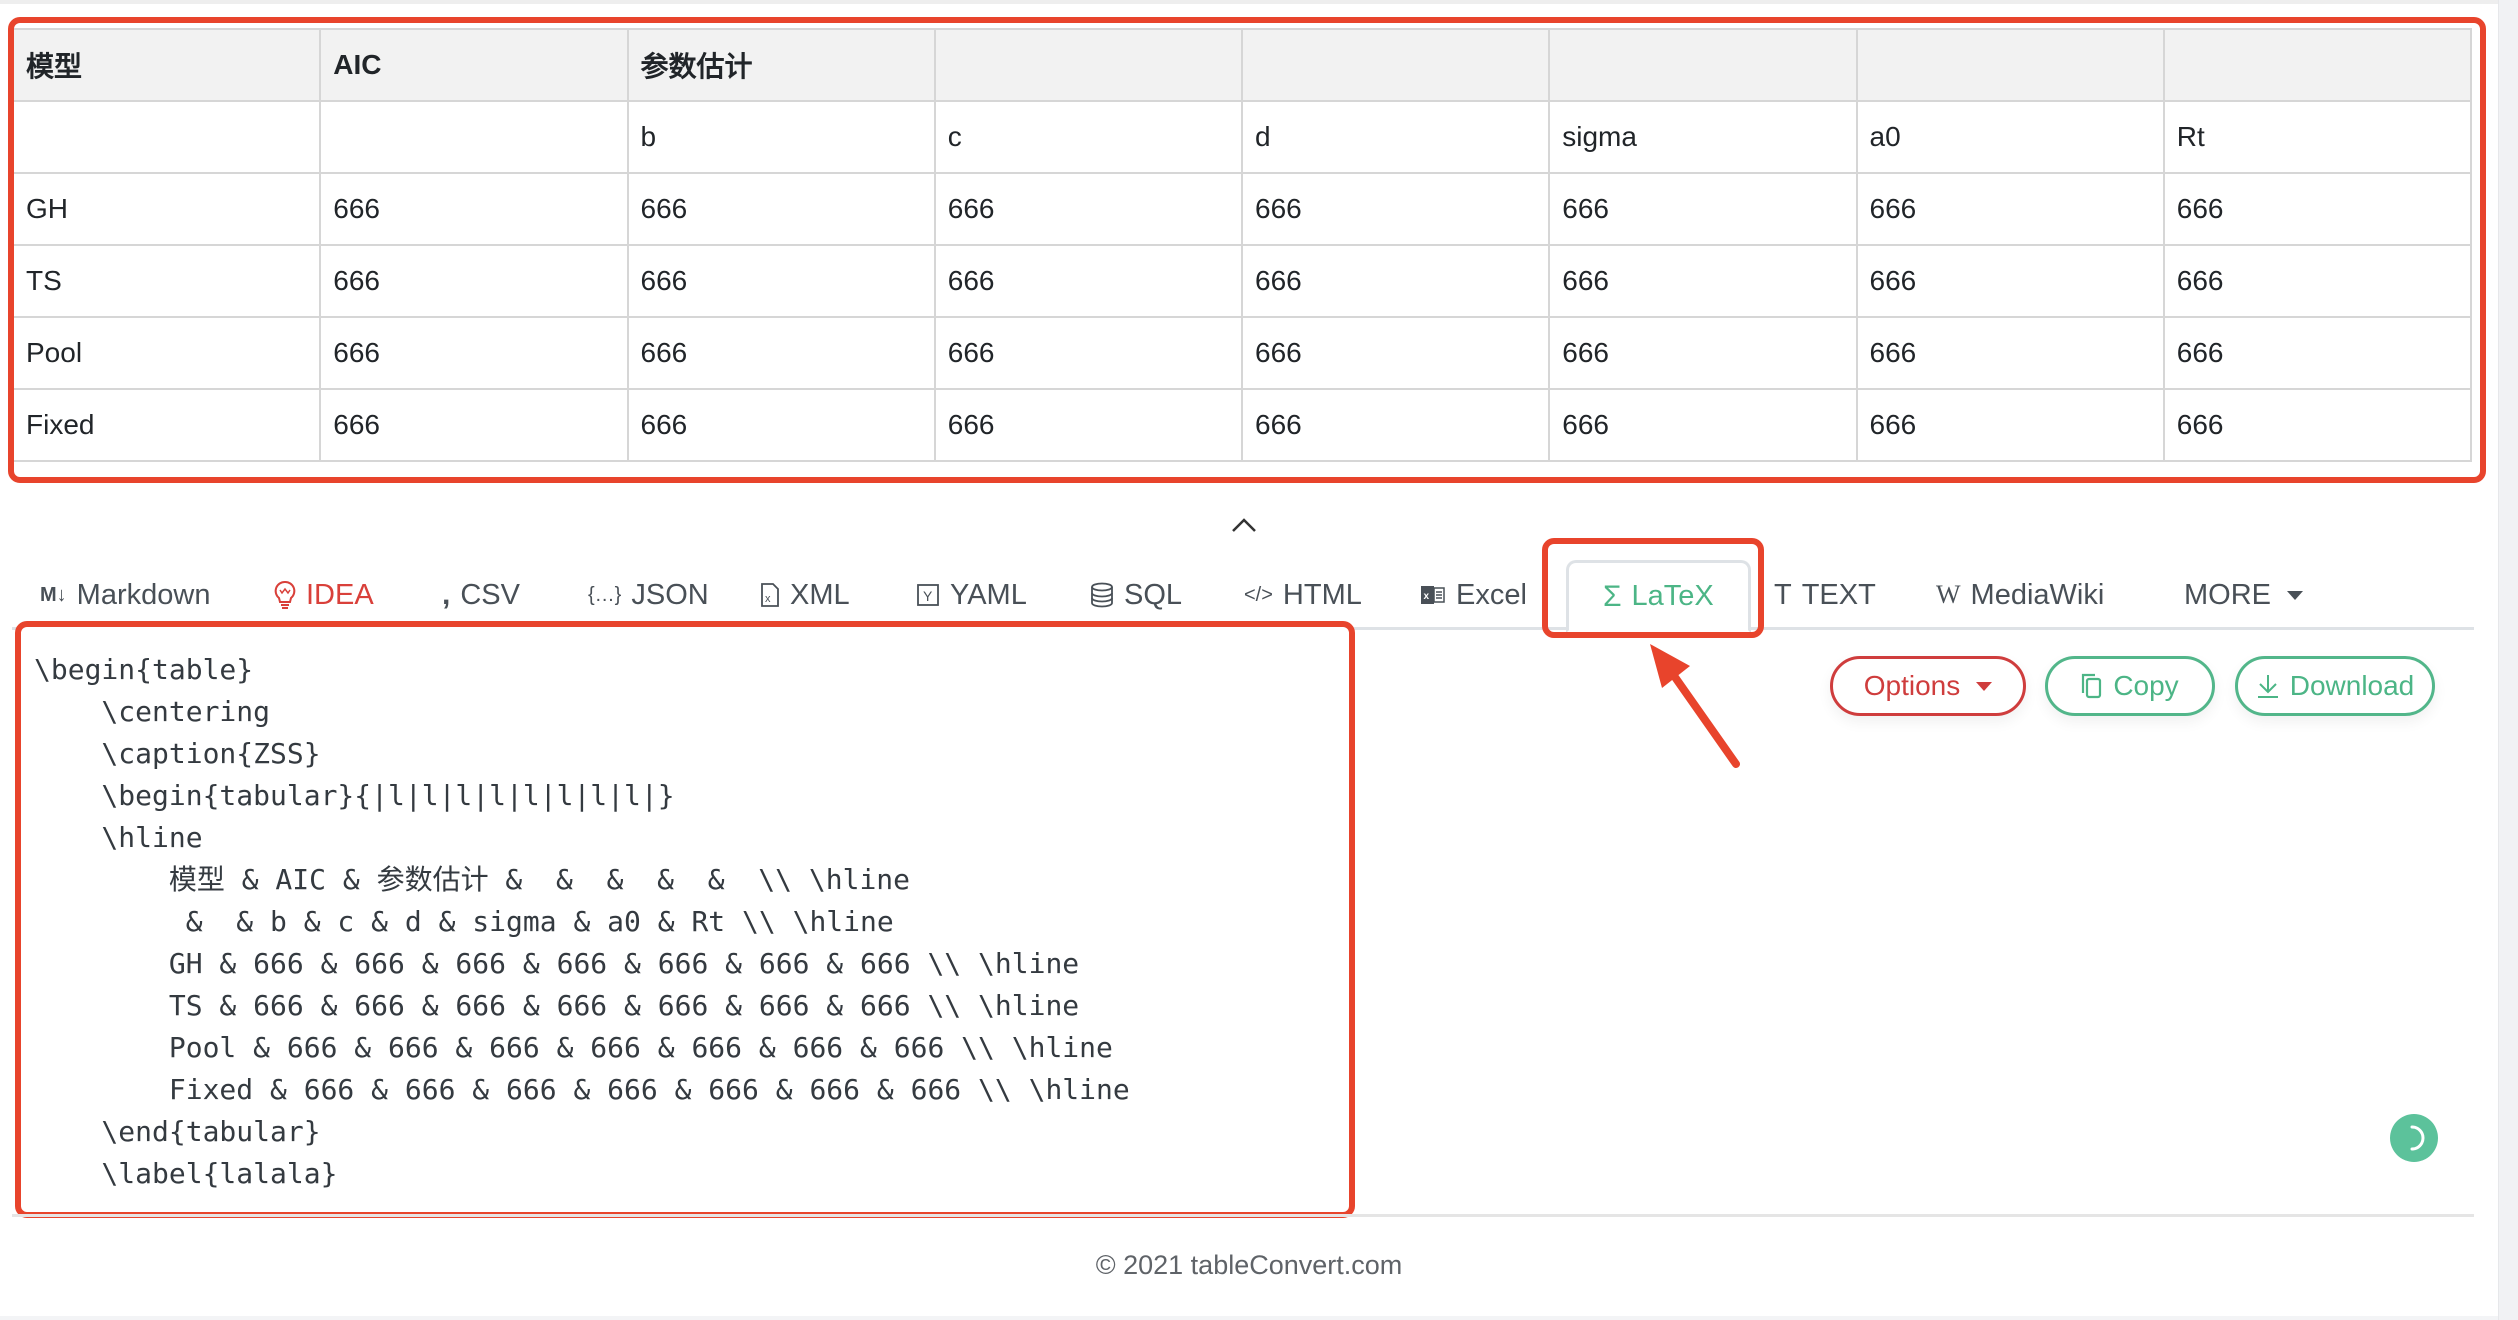  What do you see at coordinates (167, 425) in the screenshot?
I see `table-cell: Fixed` at bounding box center [167, 425].